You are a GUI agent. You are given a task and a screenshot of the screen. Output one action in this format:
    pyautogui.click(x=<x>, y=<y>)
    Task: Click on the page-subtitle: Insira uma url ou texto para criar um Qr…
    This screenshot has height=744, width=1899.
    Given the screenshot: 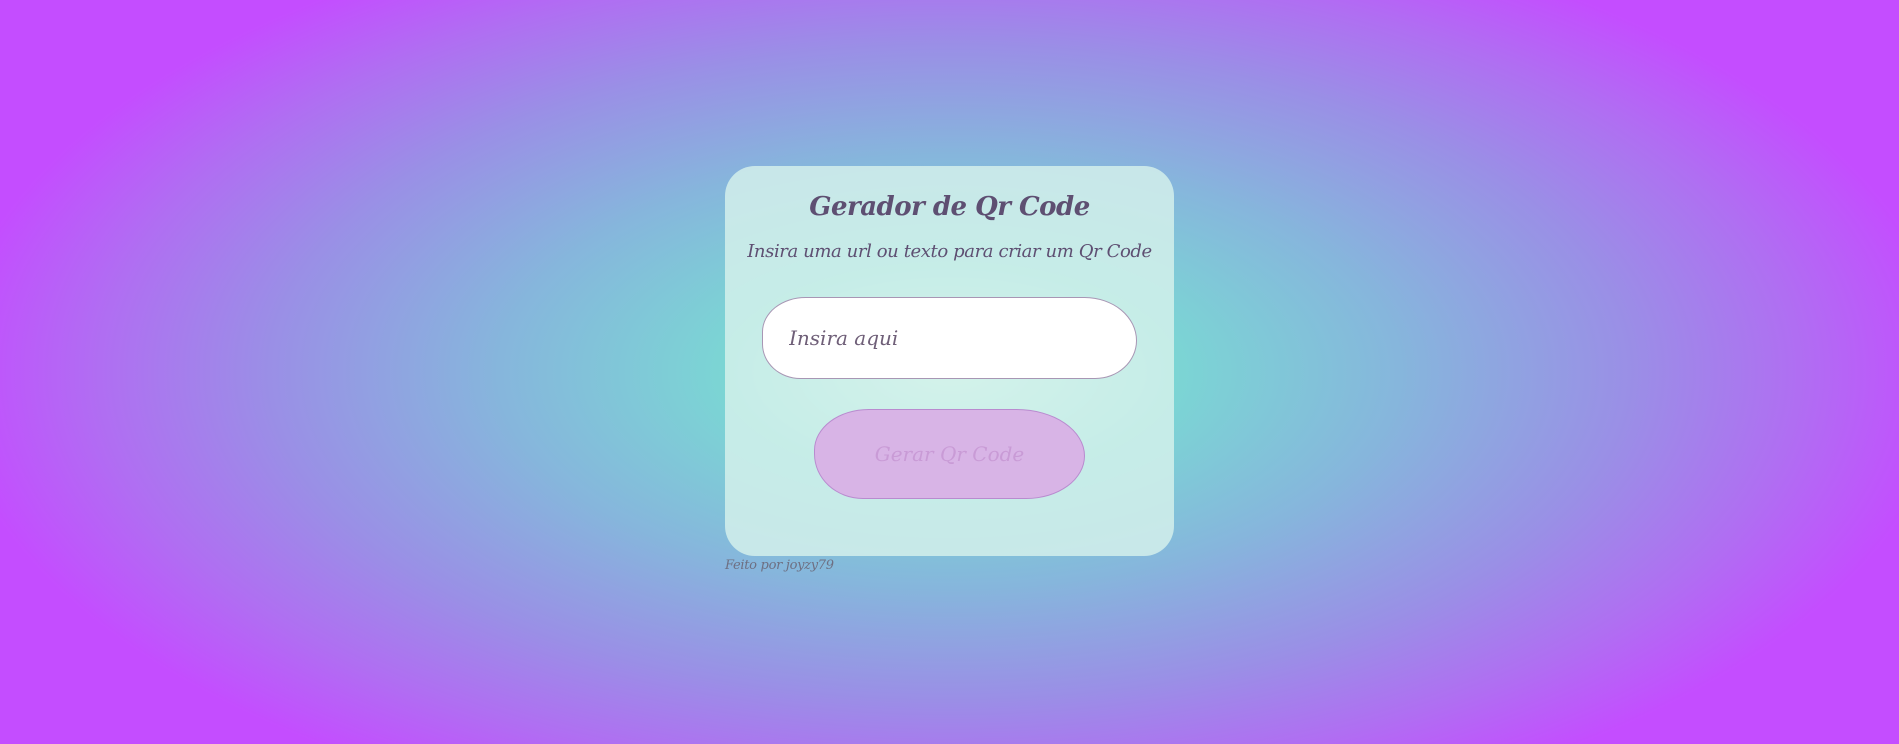 What is the action you would take?
    pyautogui.click(x=949, y=251)
    